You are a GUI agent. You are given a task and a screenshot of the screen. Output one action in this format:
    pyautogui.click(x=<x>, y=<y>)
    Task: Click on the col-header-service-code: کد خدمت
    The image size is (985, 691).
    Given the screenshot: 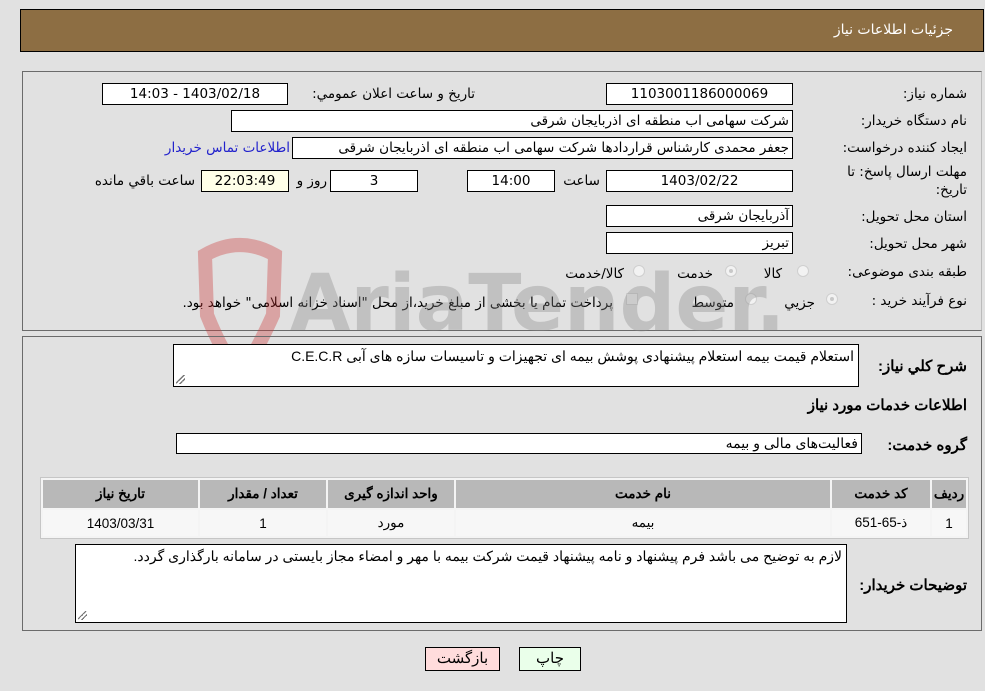 What is the action you would take?
    pyautogui.click(x=881, y=494)
    